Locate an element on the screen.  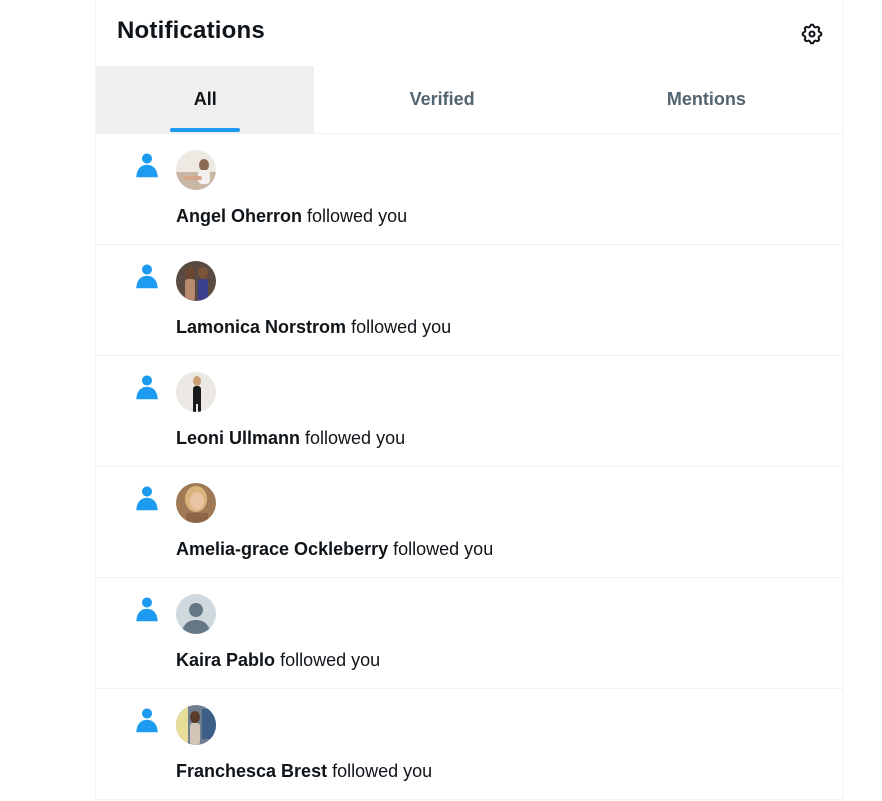
notification-text: Angel Oherron followed you is located at coordinates (291, 216).